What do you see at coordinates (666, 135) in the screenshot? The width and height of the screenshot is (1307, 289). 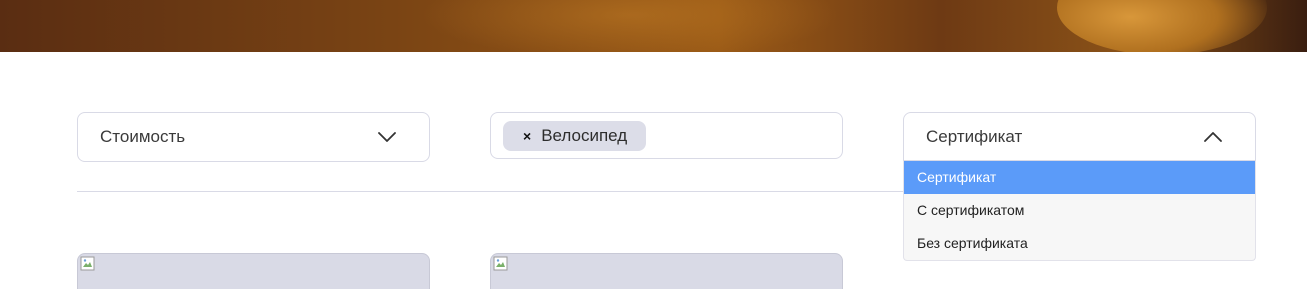 I see `category-filter: × Велосипед` at bounding box center [666, 135].